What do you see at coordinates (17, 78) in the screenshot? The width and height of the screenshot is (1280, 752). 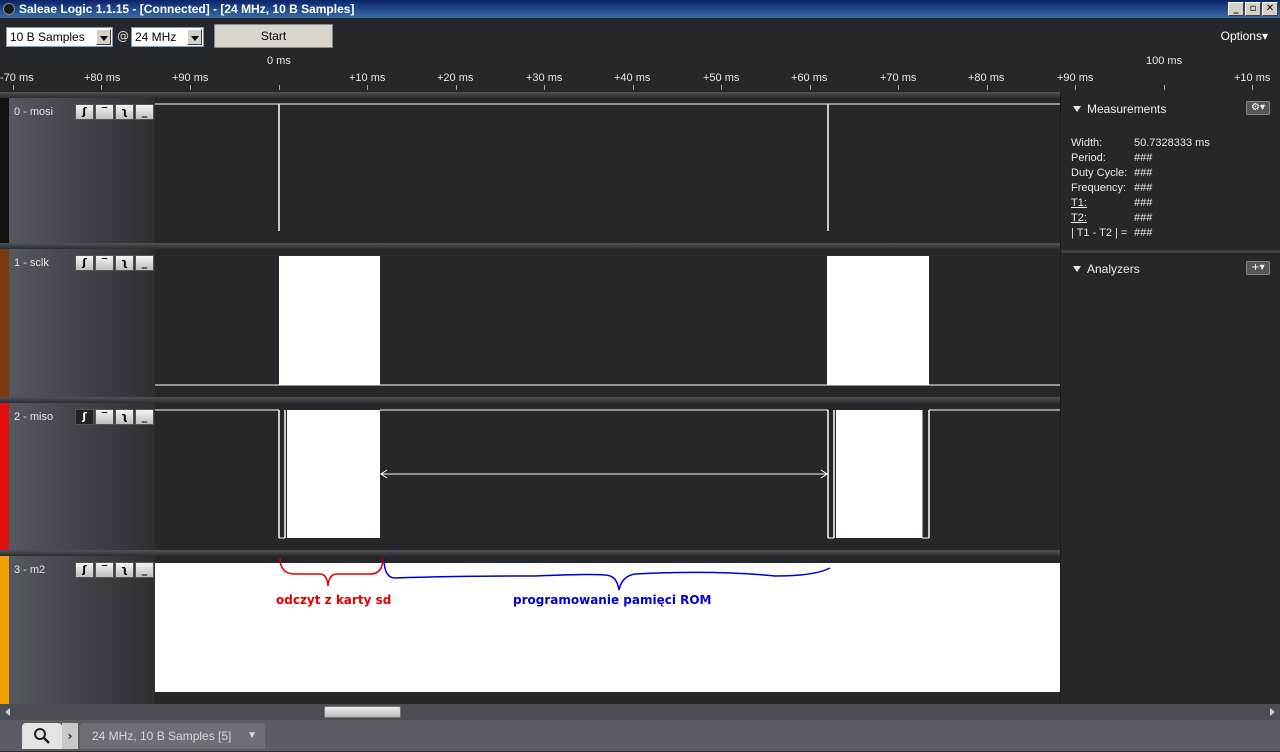 I see `ruler-label: -70 ms` at bounding box center [17, 78].